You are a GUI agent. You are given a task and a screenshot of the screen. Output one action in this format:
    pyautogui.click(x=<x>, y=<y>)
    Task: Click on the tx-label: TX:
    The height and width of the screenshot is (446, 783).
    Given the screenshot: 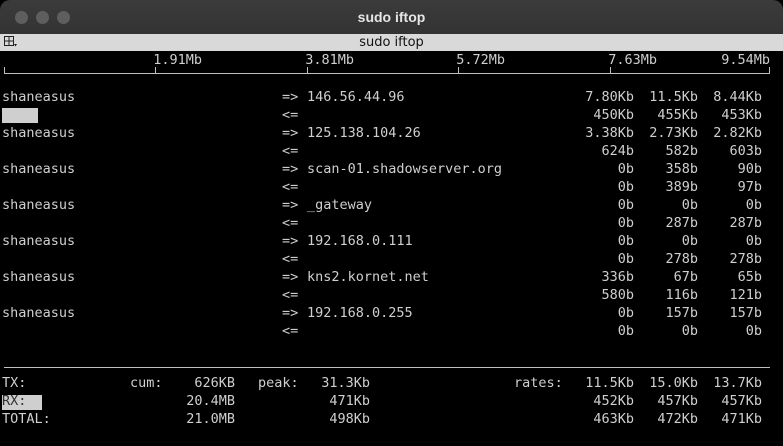 What is the action you would take?
    pyautogui.click(x=14, y=383)
    